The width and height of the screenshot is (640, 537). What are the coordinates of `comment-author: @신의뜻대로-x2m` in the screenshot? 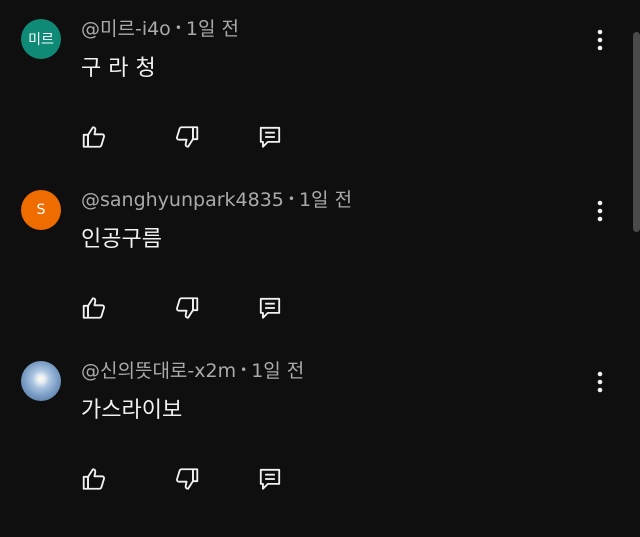 It's located at (158, 371).